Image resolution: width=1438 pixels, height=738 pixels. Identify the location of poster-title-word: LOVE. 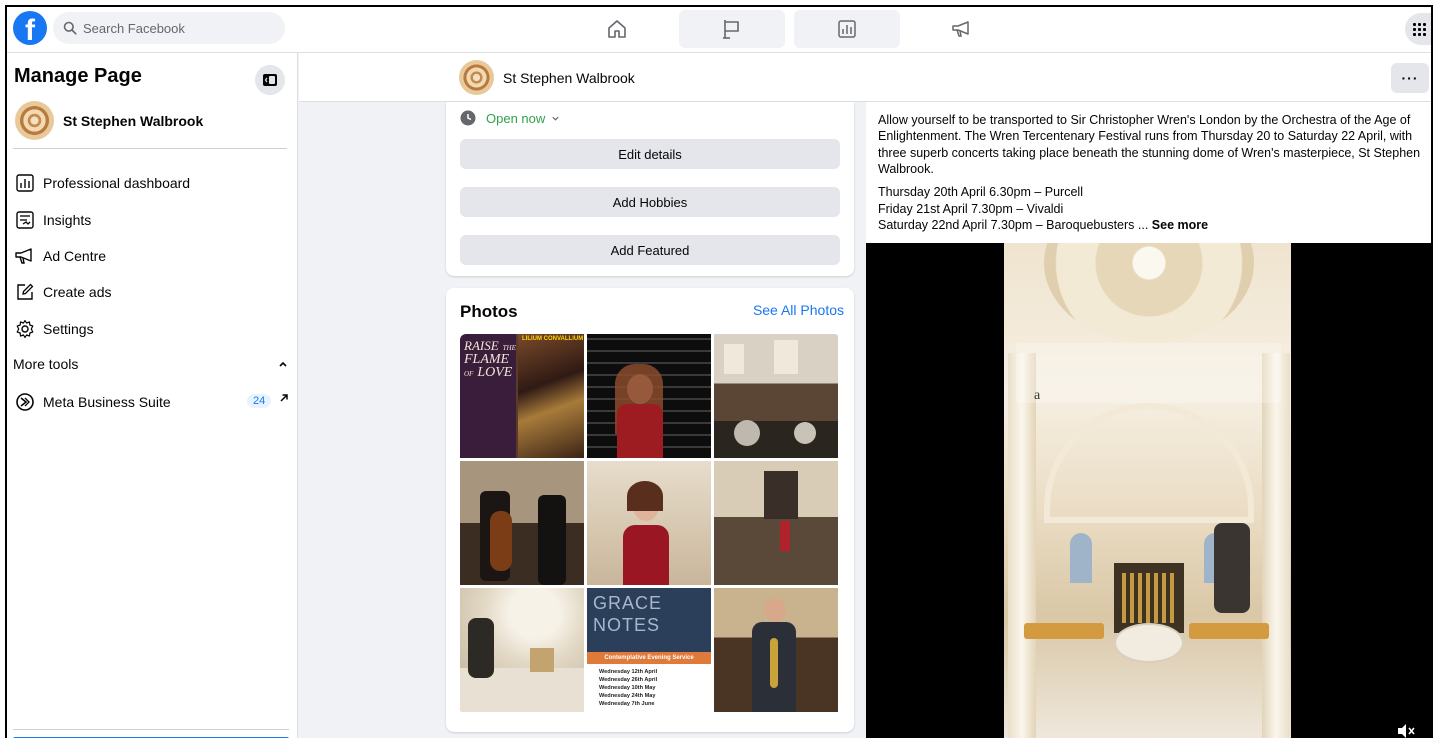
(495, 372).